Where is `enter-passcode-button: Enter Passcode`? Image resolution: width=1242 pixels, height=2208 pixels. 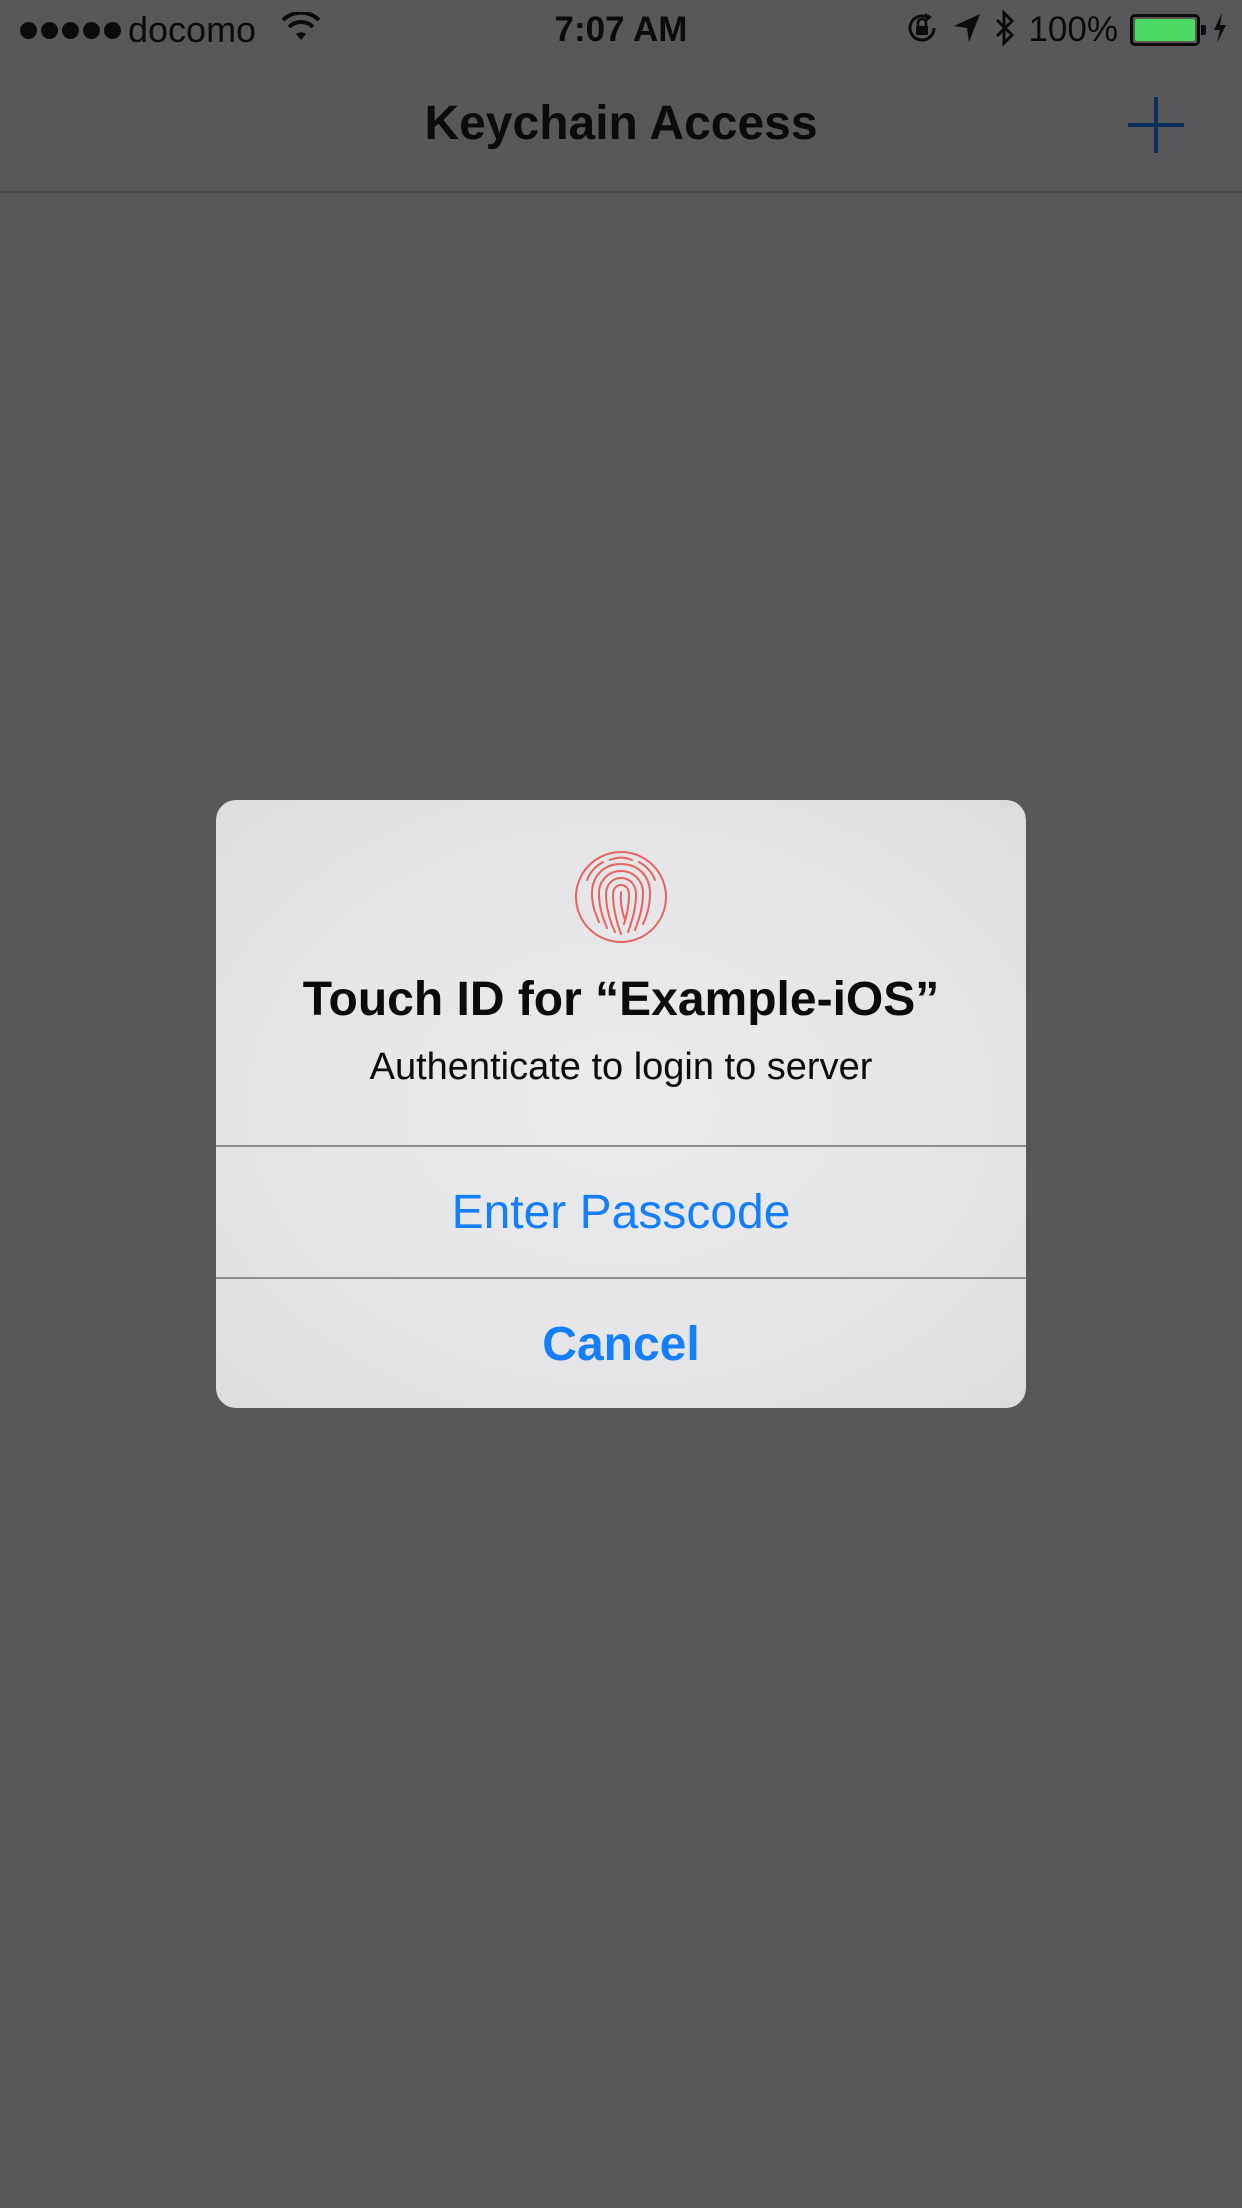 enter-passcode-button: Enter Passcode is located at coordinates (621, 1212).